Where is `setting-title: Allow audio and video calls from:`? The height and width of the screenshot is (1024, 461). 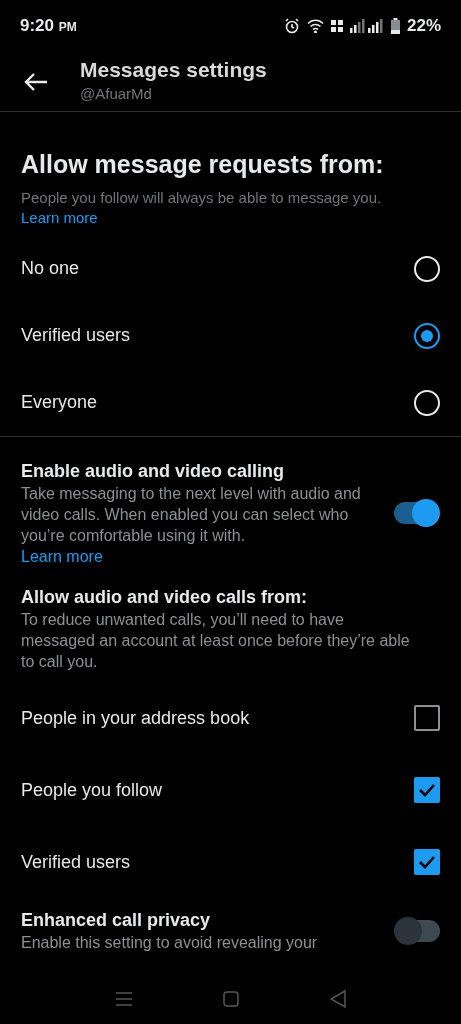 setting-title: Allow audio and video calls from: is located at coordinates (165, 597).